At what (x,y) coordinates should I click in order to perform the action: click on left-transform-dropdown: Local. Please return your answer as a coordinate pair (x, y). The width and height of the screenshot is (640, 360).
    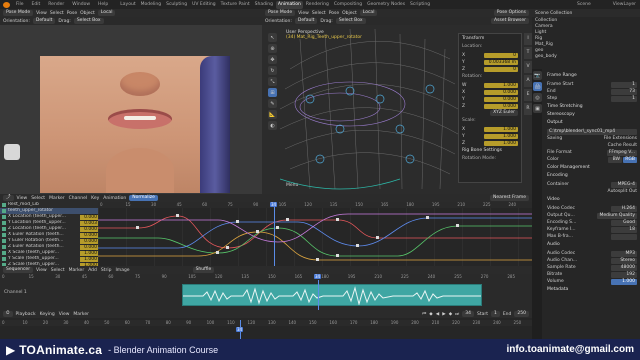
    Looking at the image, I should click on (106, 13).